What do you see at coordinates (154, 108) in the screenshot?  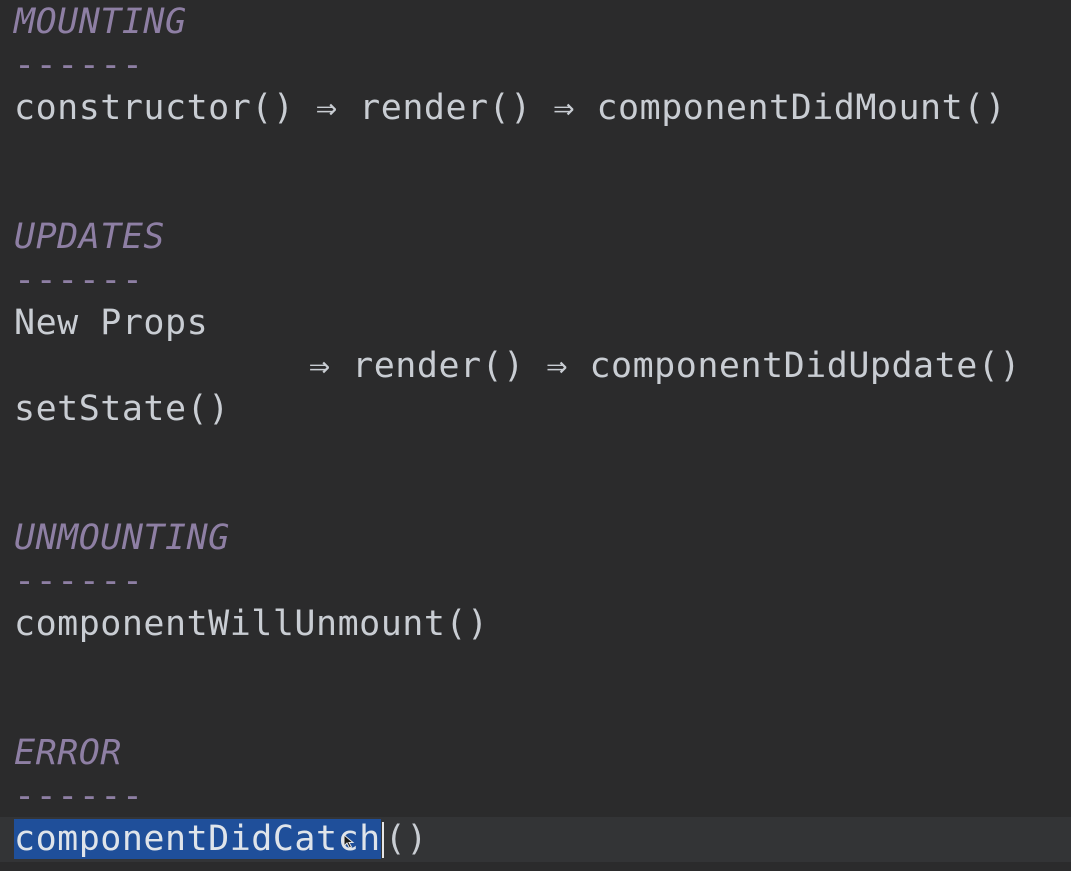 I see `constructor-method: constructor()` at bounding box center [154, 108].